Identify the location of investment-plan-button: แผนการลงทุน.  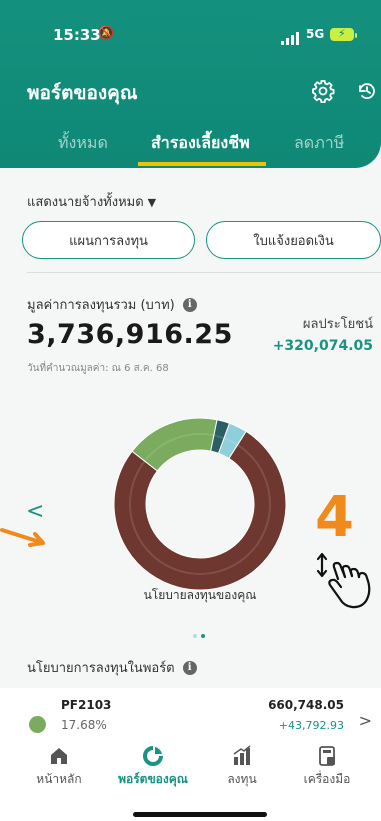
(108, 240).